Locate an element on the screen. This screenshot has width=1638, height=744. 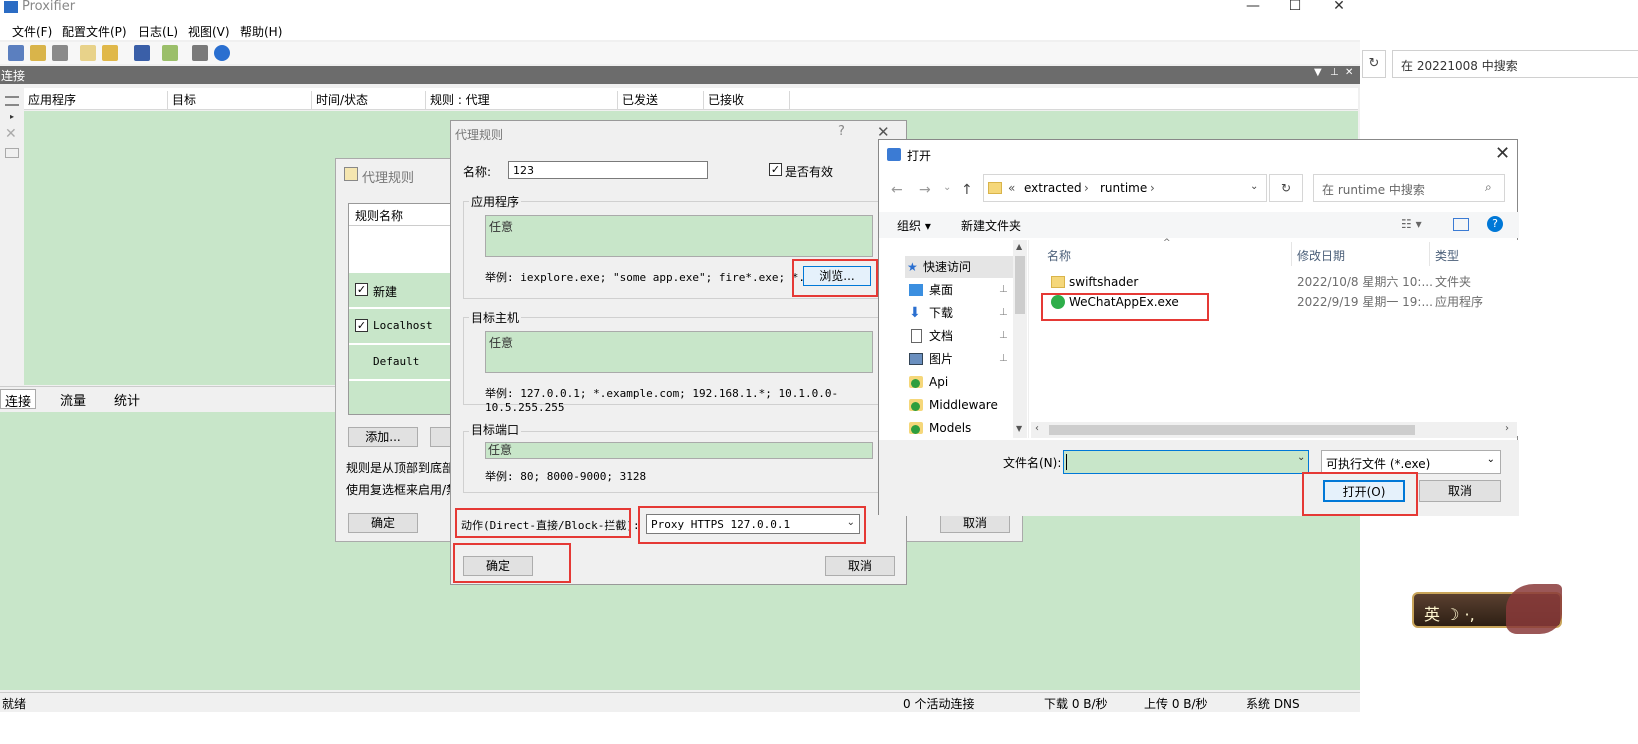
explorer-search-input: 在 20221008 中搜索 is located at coordinates (1515, 64).